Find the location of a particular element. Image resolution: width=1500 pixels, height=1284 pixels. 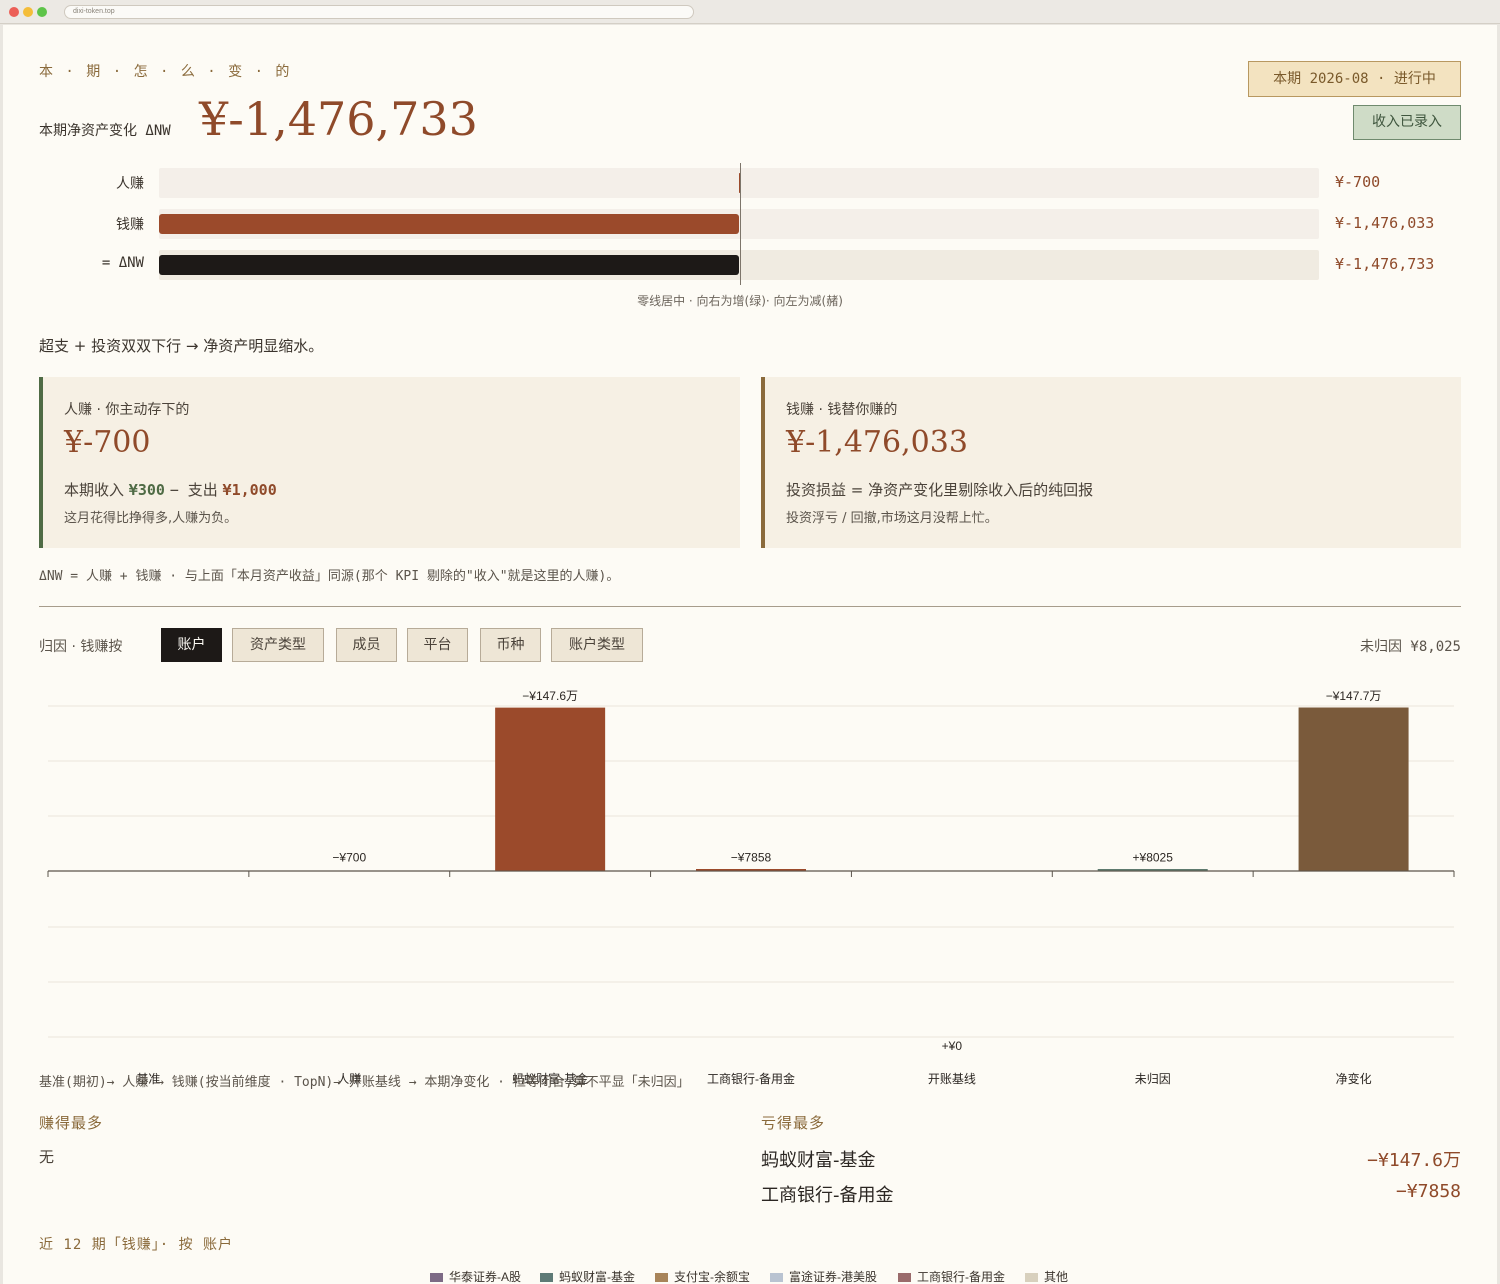

tab-asset-type: 资产类型 is located at coordinates (278, 645).